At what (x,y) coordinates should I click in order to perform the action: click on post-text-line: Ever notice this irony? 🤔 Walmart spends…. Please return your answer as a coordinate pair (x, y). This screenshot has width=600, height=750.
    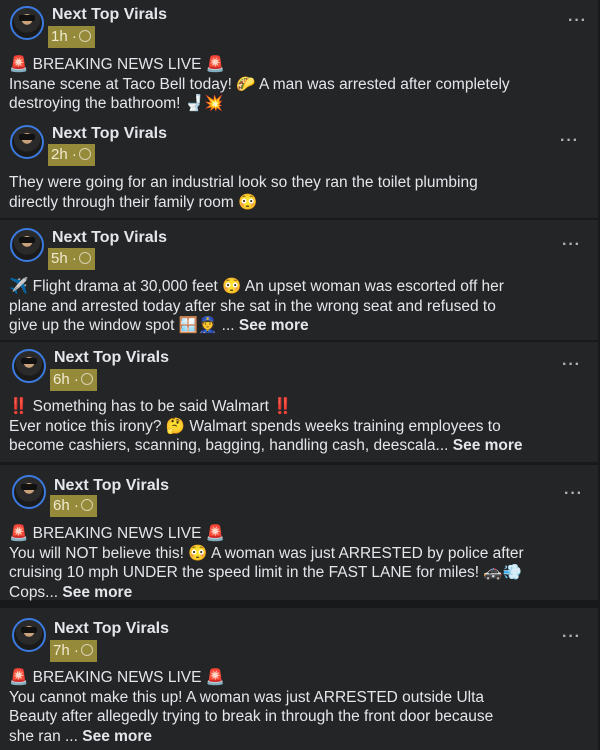
    Looking at the image, I should click on (255, 426).